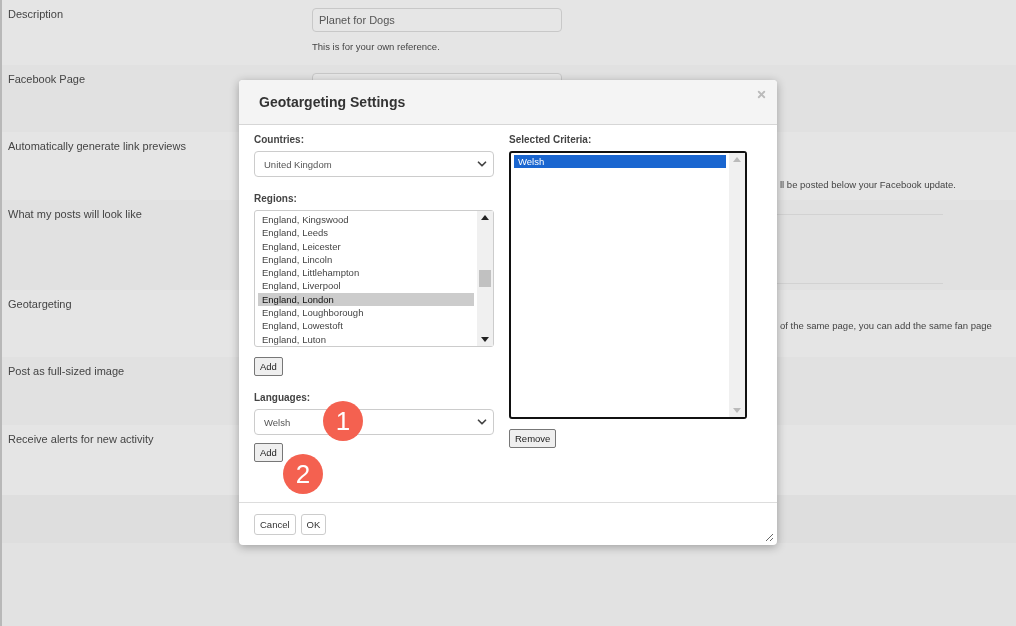  What do you see at coordinates (366, 246) in the screenshot?
I see `region-option: England, Leicester` at bounding box center [366, 246].